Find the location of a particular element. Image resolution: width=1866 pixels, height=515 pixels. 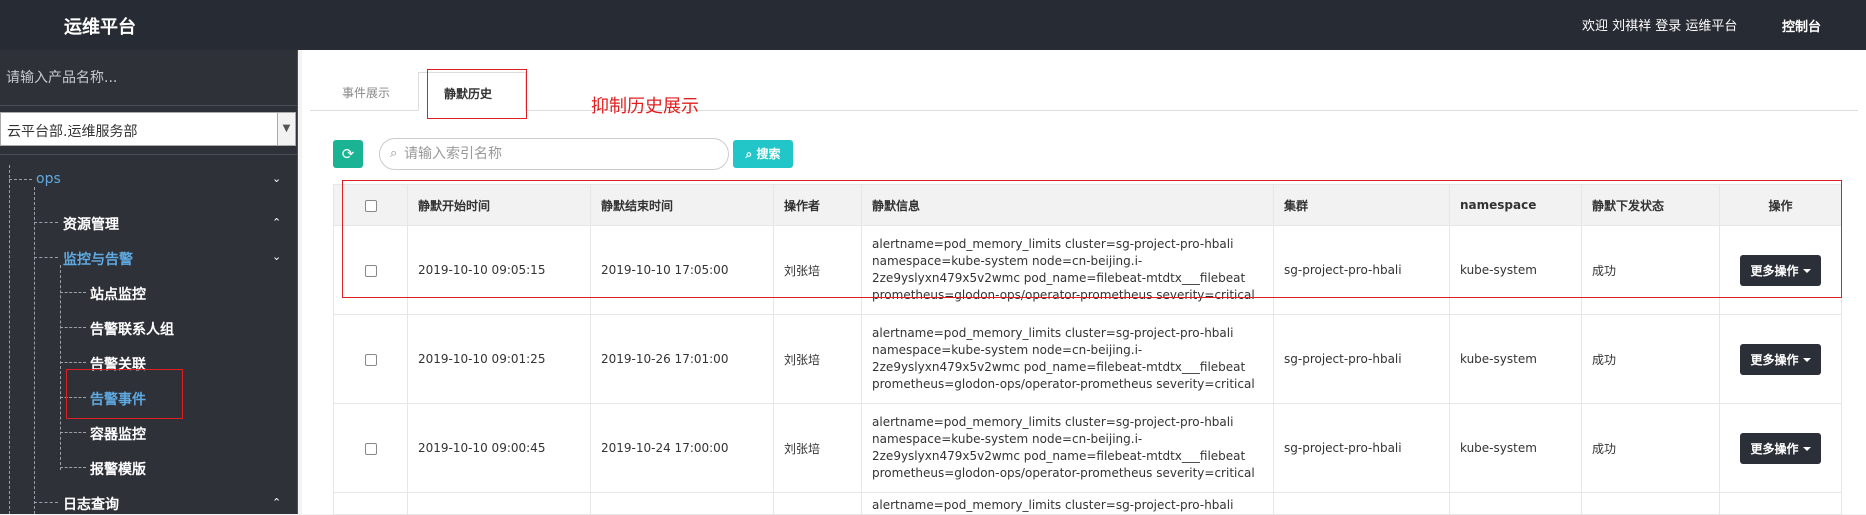

search-button: ⌕ 搜索 is located at coordinates (763, 154).